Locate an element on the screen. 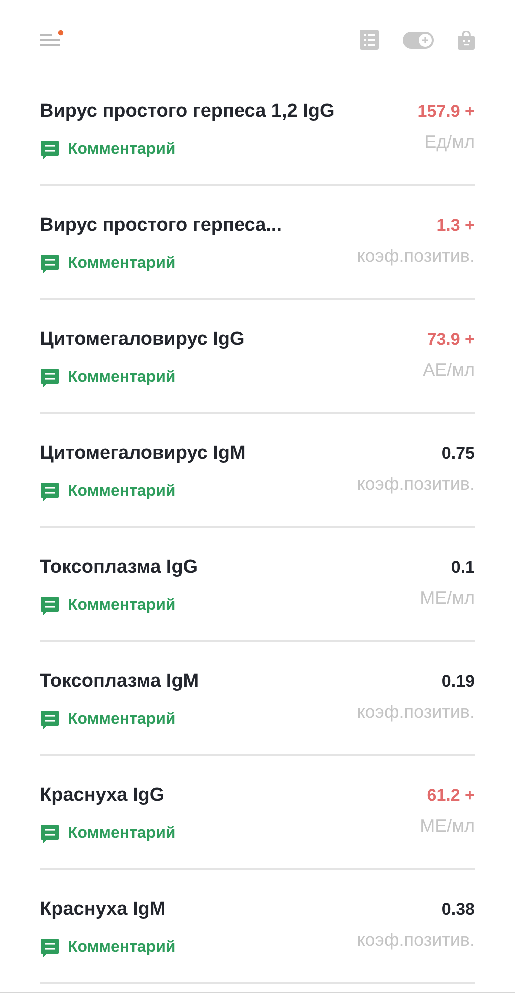  result-value: 61.2 + is located at coordinates (450, 796).